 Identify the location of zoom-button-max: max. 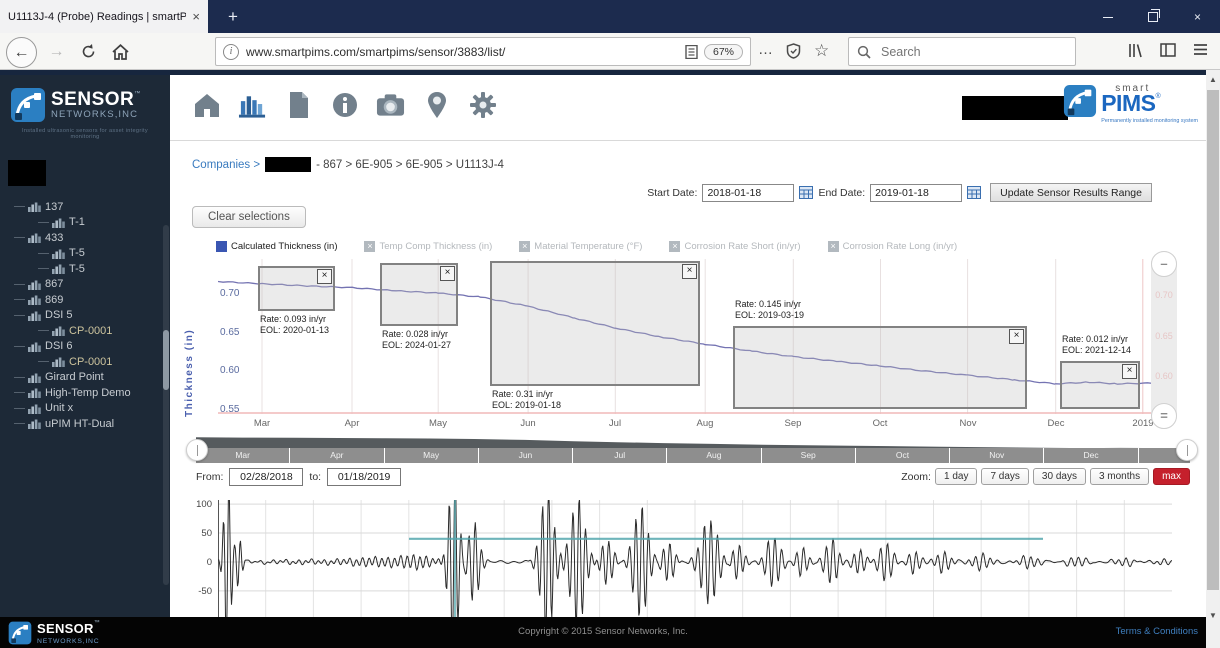
(1171, 476).